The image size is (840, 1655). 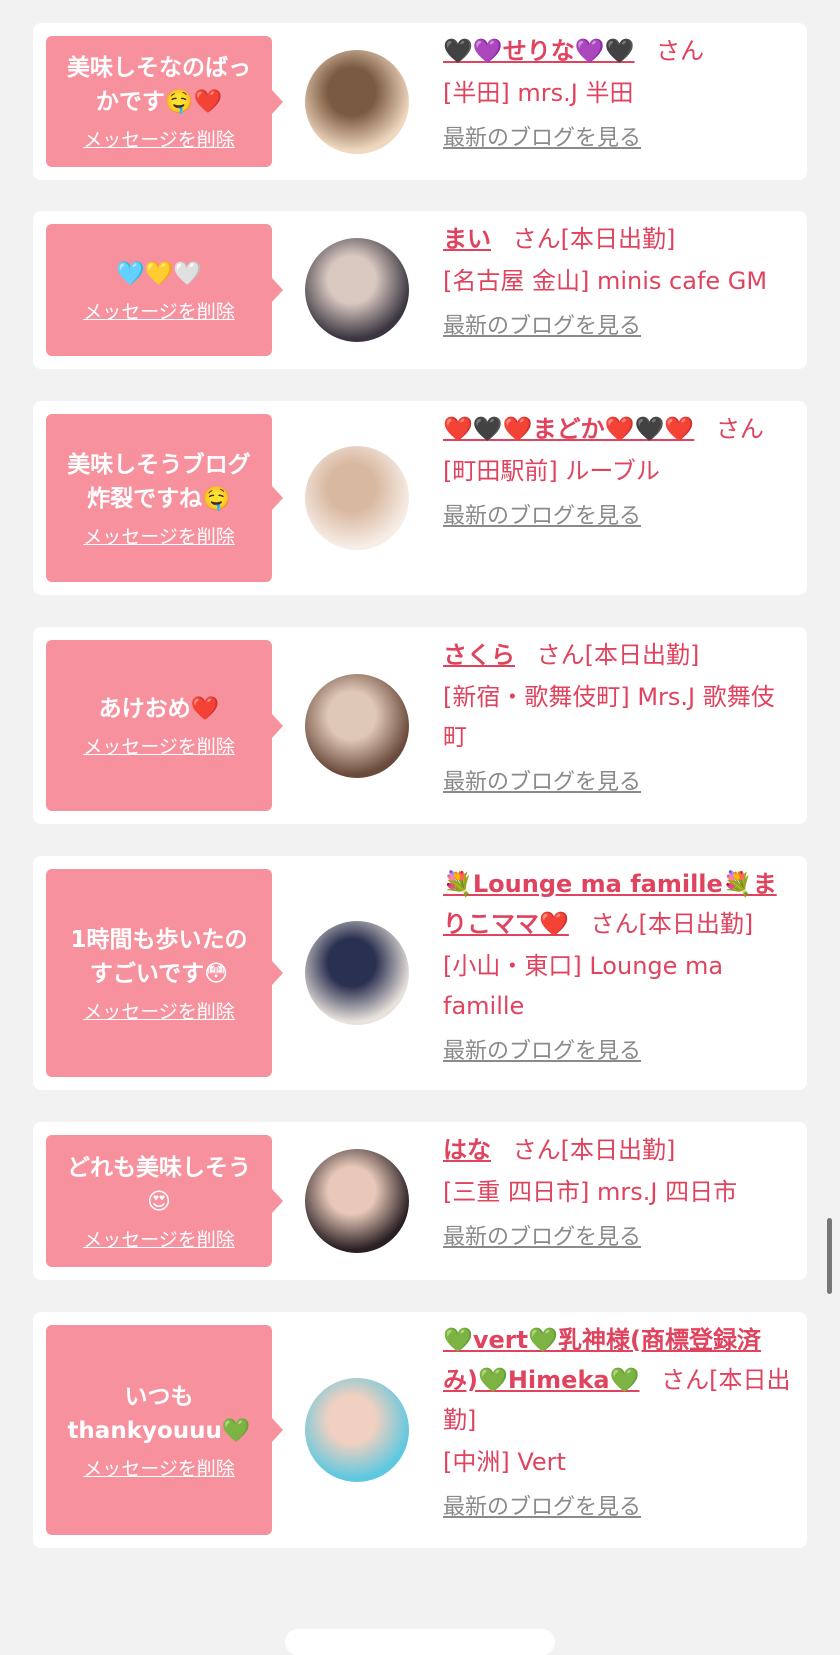 What do you see at coordinates (164, 725) in the screenshot?
I see `message-bubble: あけおめ❤️ メッセージを削除` at bounding box center [164, 725].